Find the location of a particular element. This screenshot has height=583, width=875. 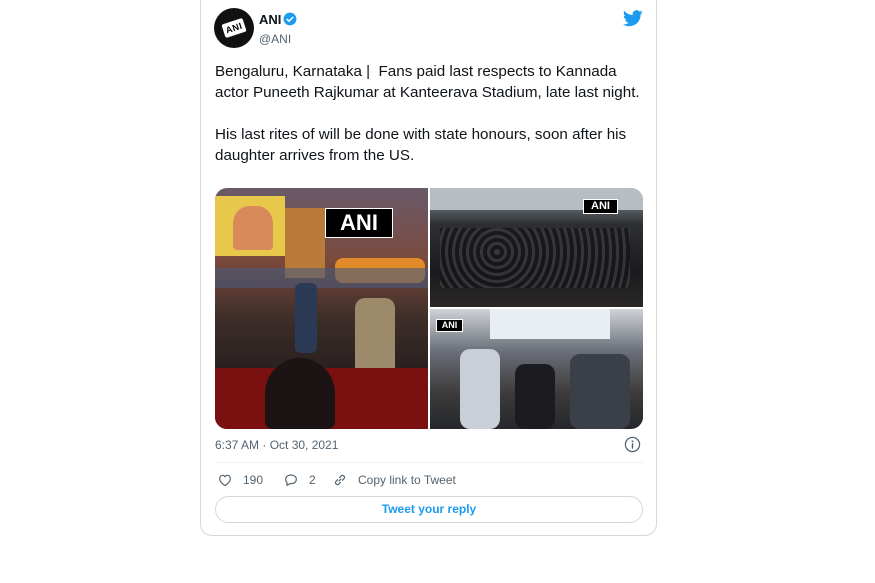

verified-icon is located at coordinates (290, 19).